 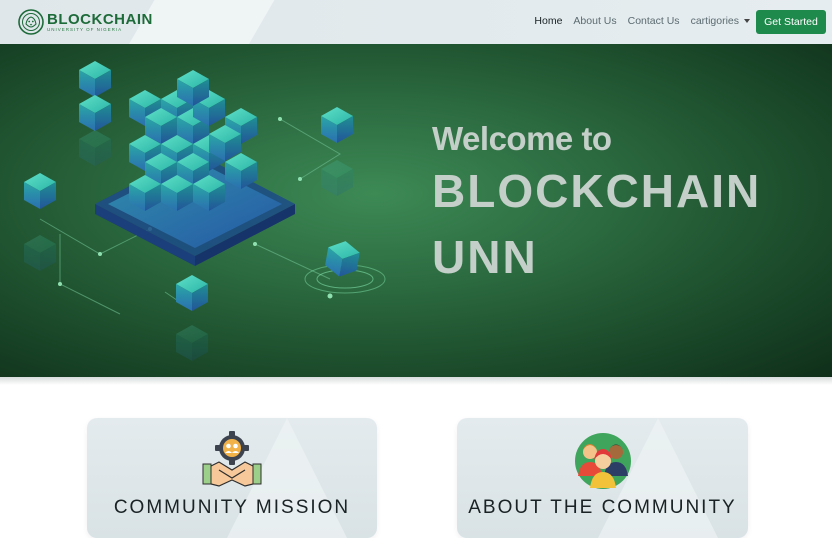 What do you see at coordinates (602, 507) in the screenshot?
I see `about-community-title: ABOUT THE COMMUNITY` at bounding box center [602, 507].